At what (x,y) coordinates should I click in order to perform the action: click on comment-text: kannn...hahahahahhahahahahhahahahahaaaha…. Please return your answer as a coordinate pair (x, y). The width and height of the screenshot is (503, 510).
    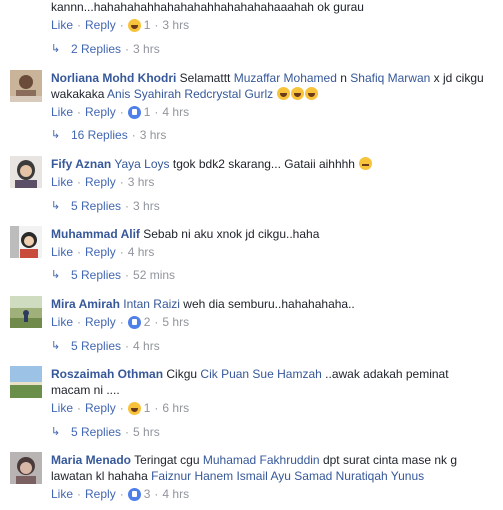
    Looking at the image, I should click on (207, 7).